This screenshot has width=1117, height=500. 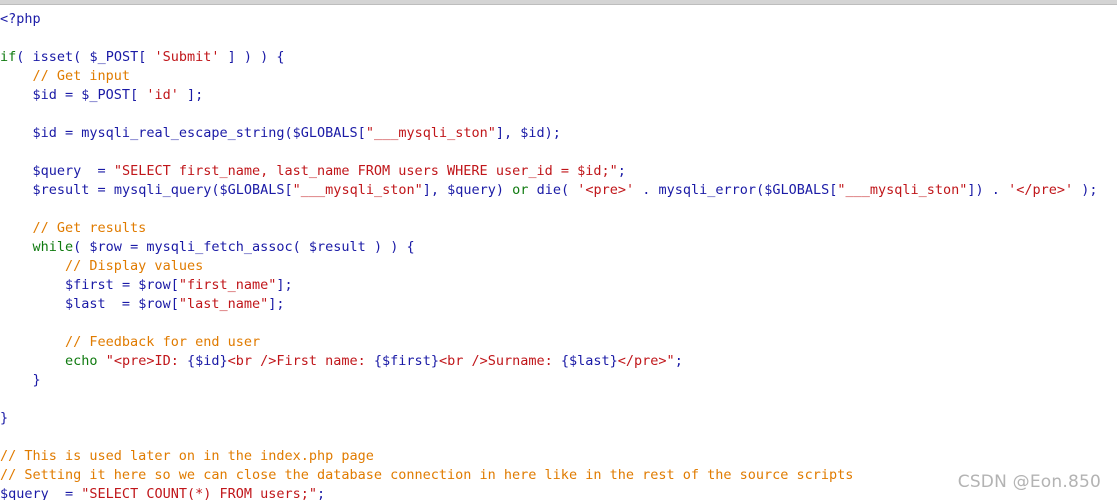 What do you see at coordinates (520, 190) in the screenshot?
I see `code-token: or` at bounding box center [520, 190].